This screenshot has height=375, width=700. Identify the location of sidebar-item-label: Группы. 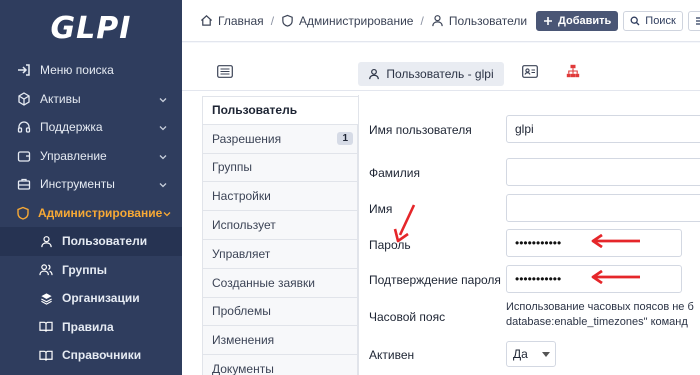
(84, 269).